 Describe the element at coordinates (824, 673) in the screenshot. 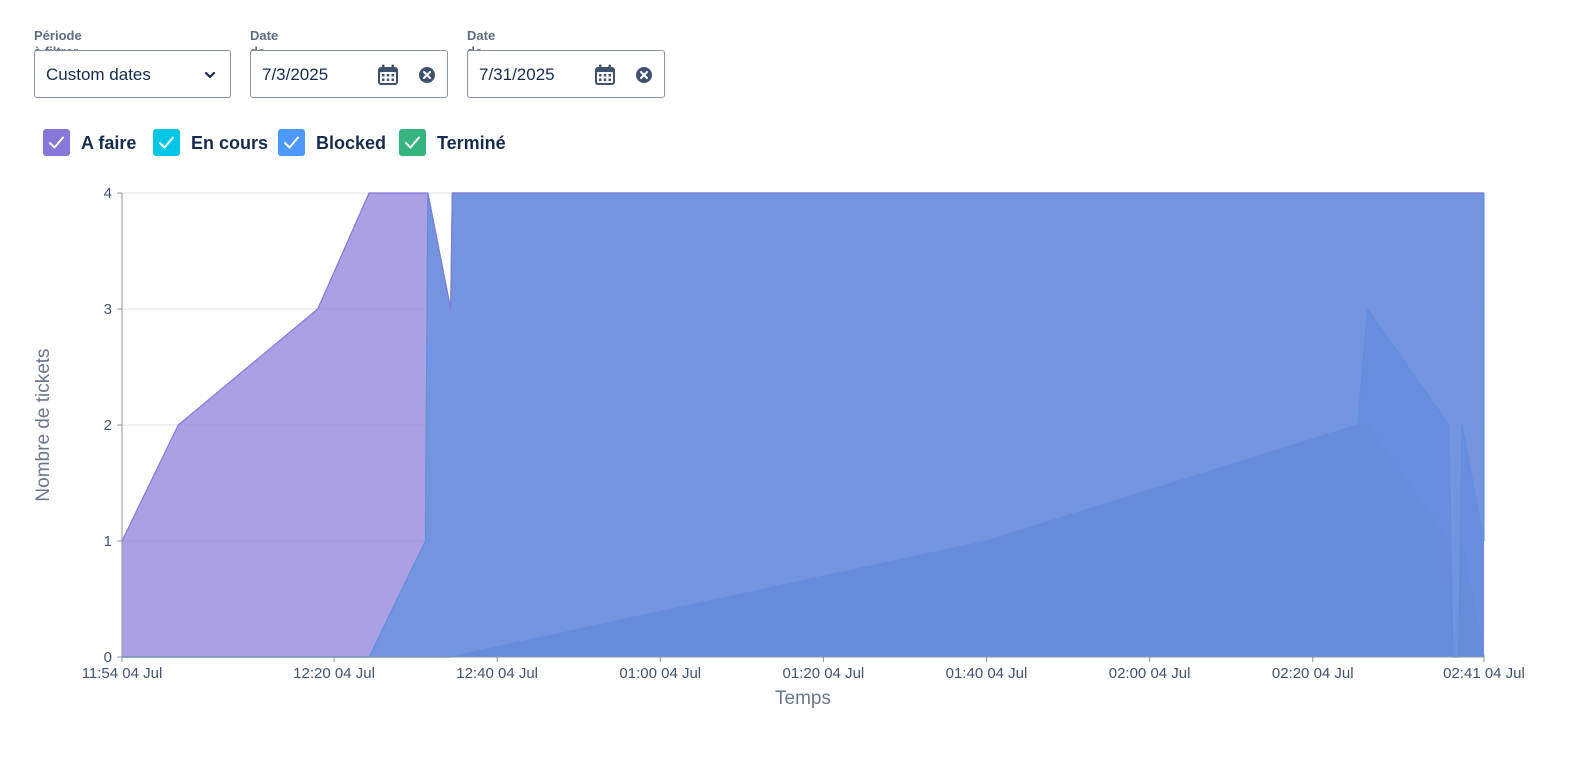

I see `x-tick-label: 01:20 04 Jul` at that location.